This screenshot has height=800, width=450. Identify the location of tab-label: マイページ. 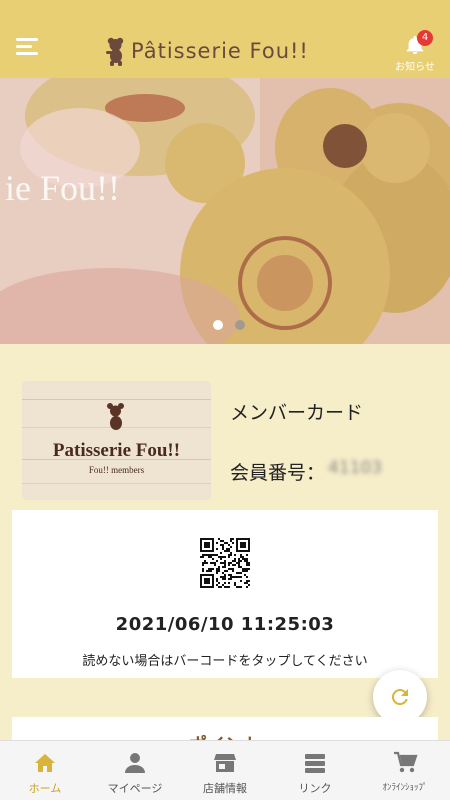
(135, 788).